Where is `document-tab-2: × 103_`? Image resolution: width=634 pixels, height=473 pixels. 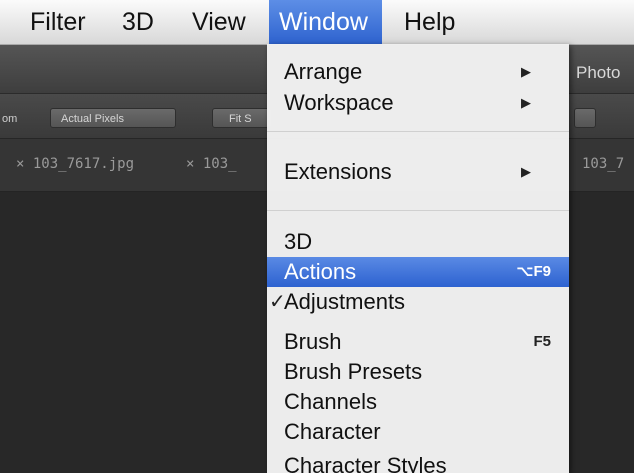
document-tab-2: × 103_ is located at coordinates (211, 164).